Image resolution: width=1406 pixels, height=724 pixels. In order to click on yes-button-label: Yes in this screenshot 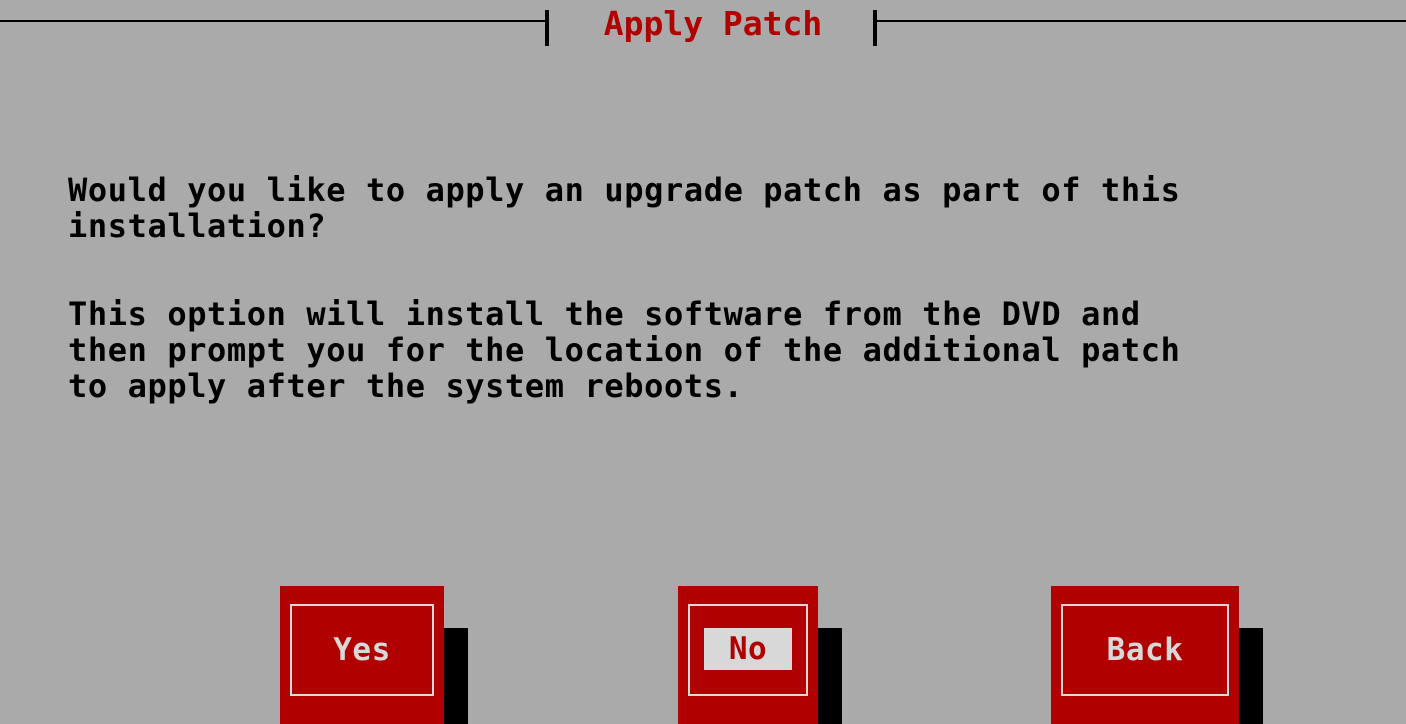, I will do `click(362, 650)`.